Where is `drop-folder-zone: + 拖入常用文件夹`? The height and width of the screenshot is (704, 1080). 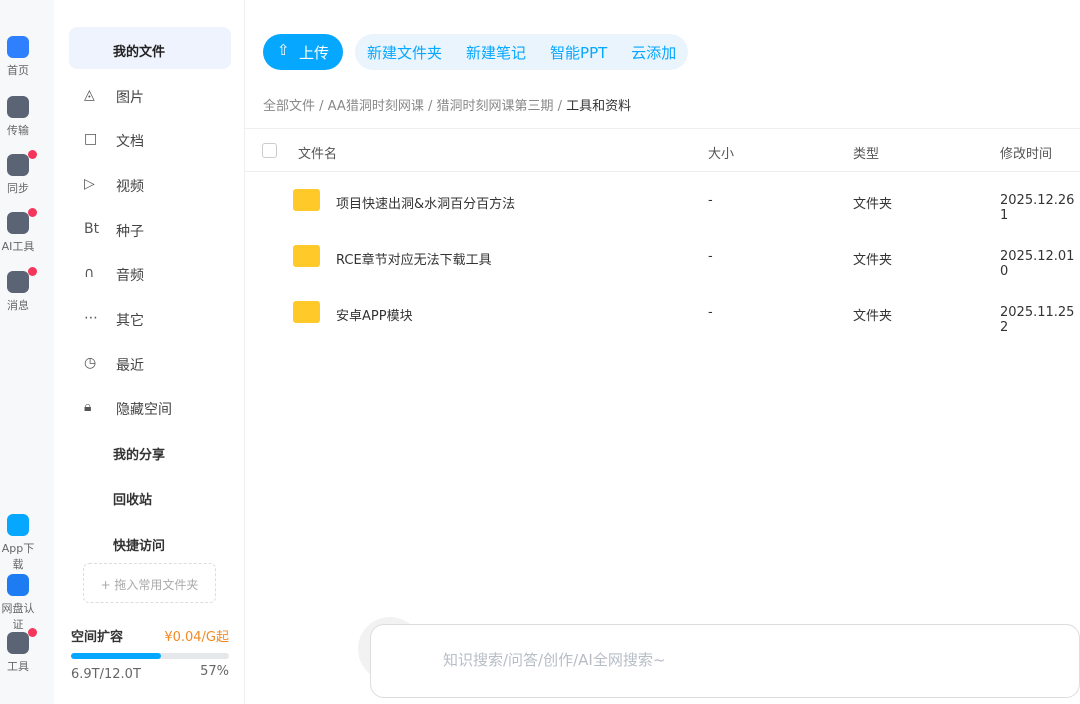 drop-folder-zone: + 拖入常用文件夹 is located at coordinates (149, 583).